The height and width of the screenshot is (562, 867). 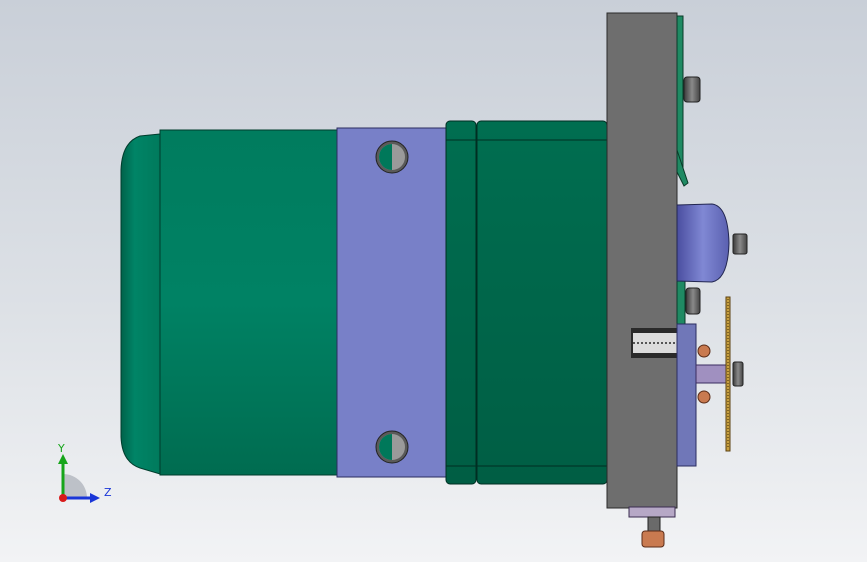 I want to click on axis-label-y: Y, so click(x=61, y=448).